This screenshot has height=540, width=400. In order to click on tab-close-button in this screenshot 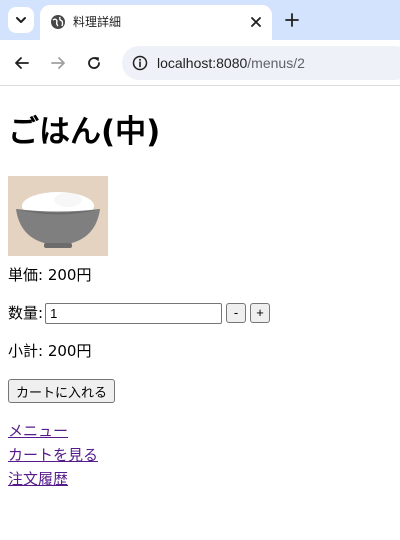, I will do `click(256, 22)`.